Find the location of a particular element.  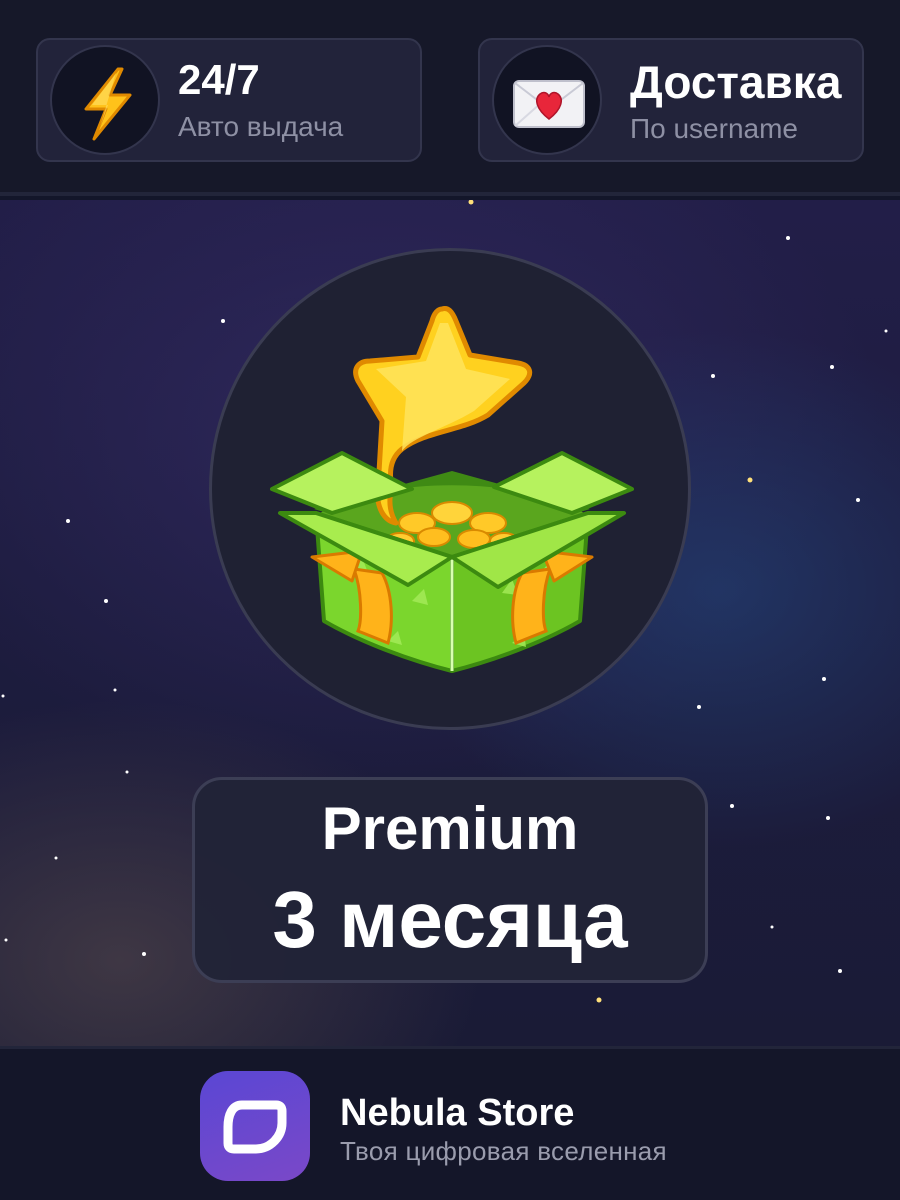

feature-title: Доставка is located at coordinates (736, 82).